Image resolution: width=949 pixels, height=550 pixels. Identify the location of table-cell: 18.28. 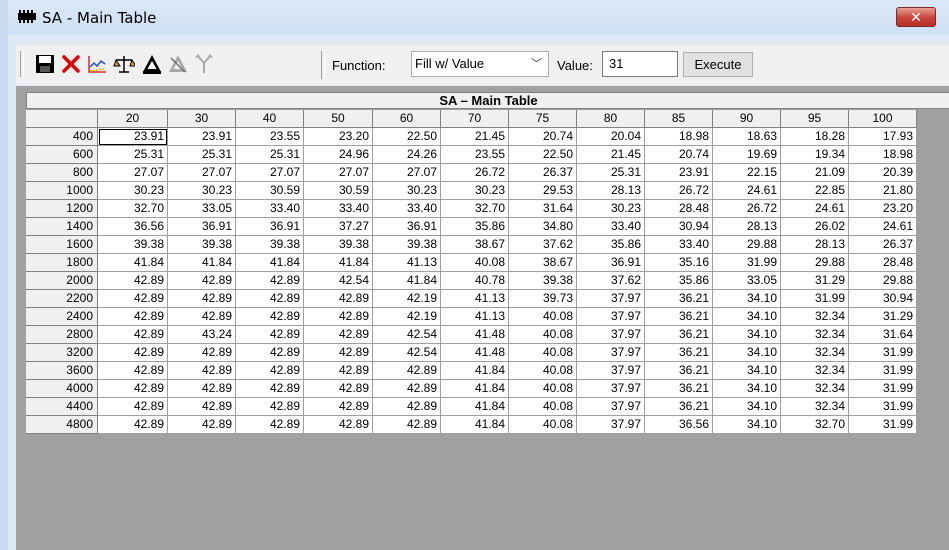
(815, 137).